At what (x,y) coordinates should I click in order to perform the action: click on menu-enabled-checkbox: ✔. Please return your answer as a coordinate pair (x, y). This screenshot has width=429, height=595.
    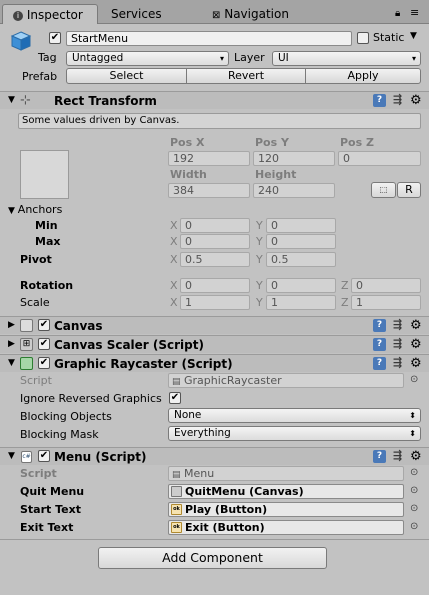
    Looking at the image, I should click on (44, 456).